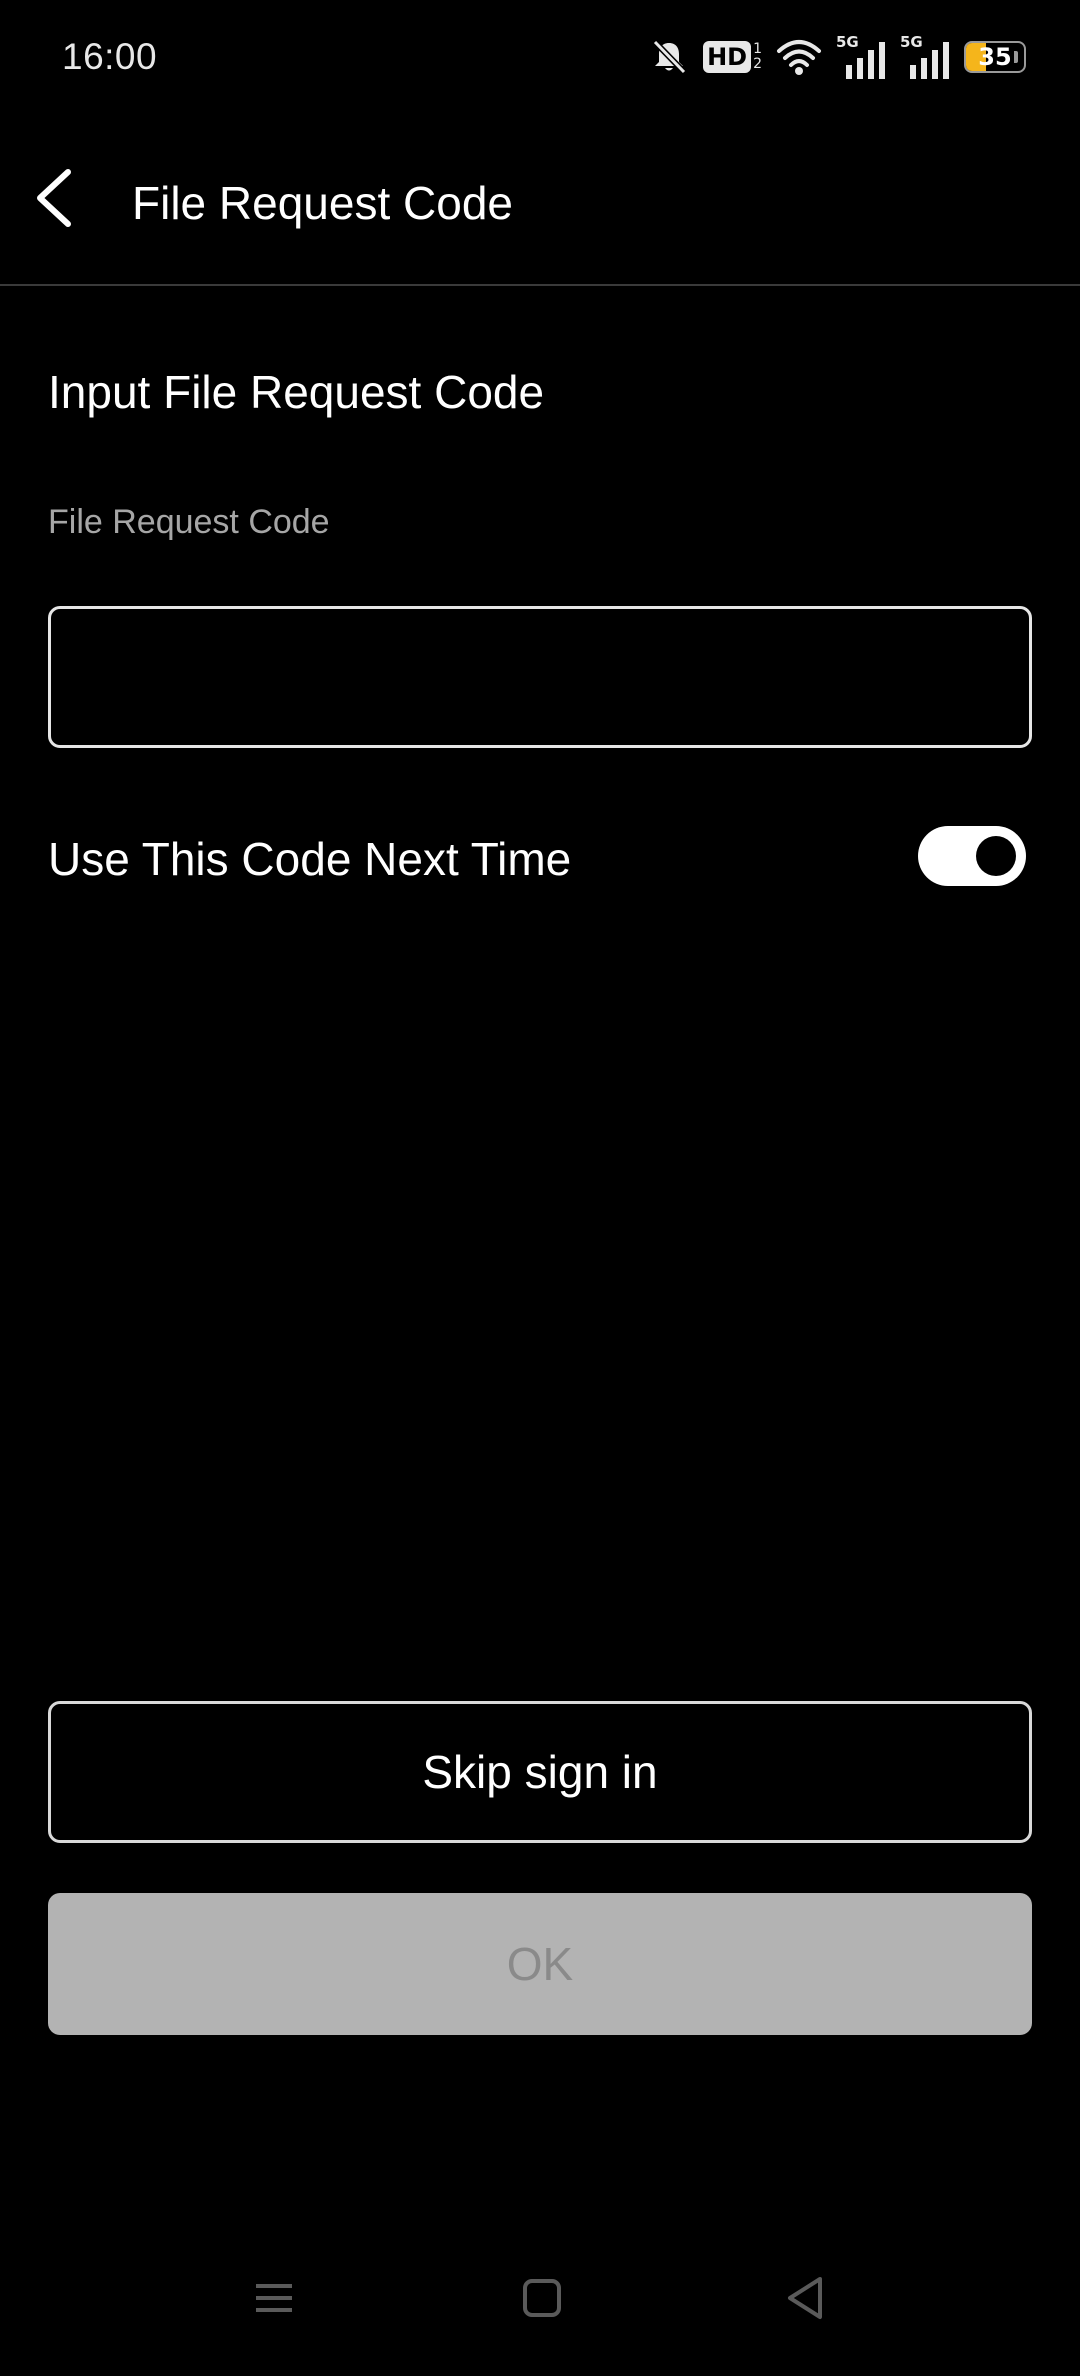 The height and width of the screenshot is (2376, 1080). I want to click on battery-percent: 35, so click(995, 57).